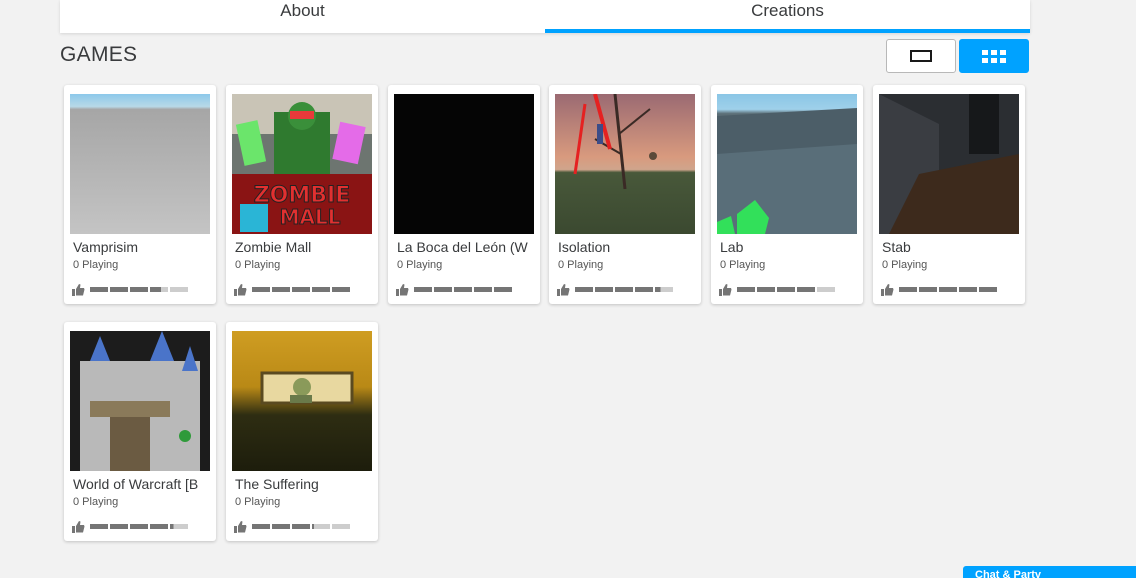 The width and height of the screenshot is (1136, 578). I want to click on section-title: GAMES, so click(99, 54).